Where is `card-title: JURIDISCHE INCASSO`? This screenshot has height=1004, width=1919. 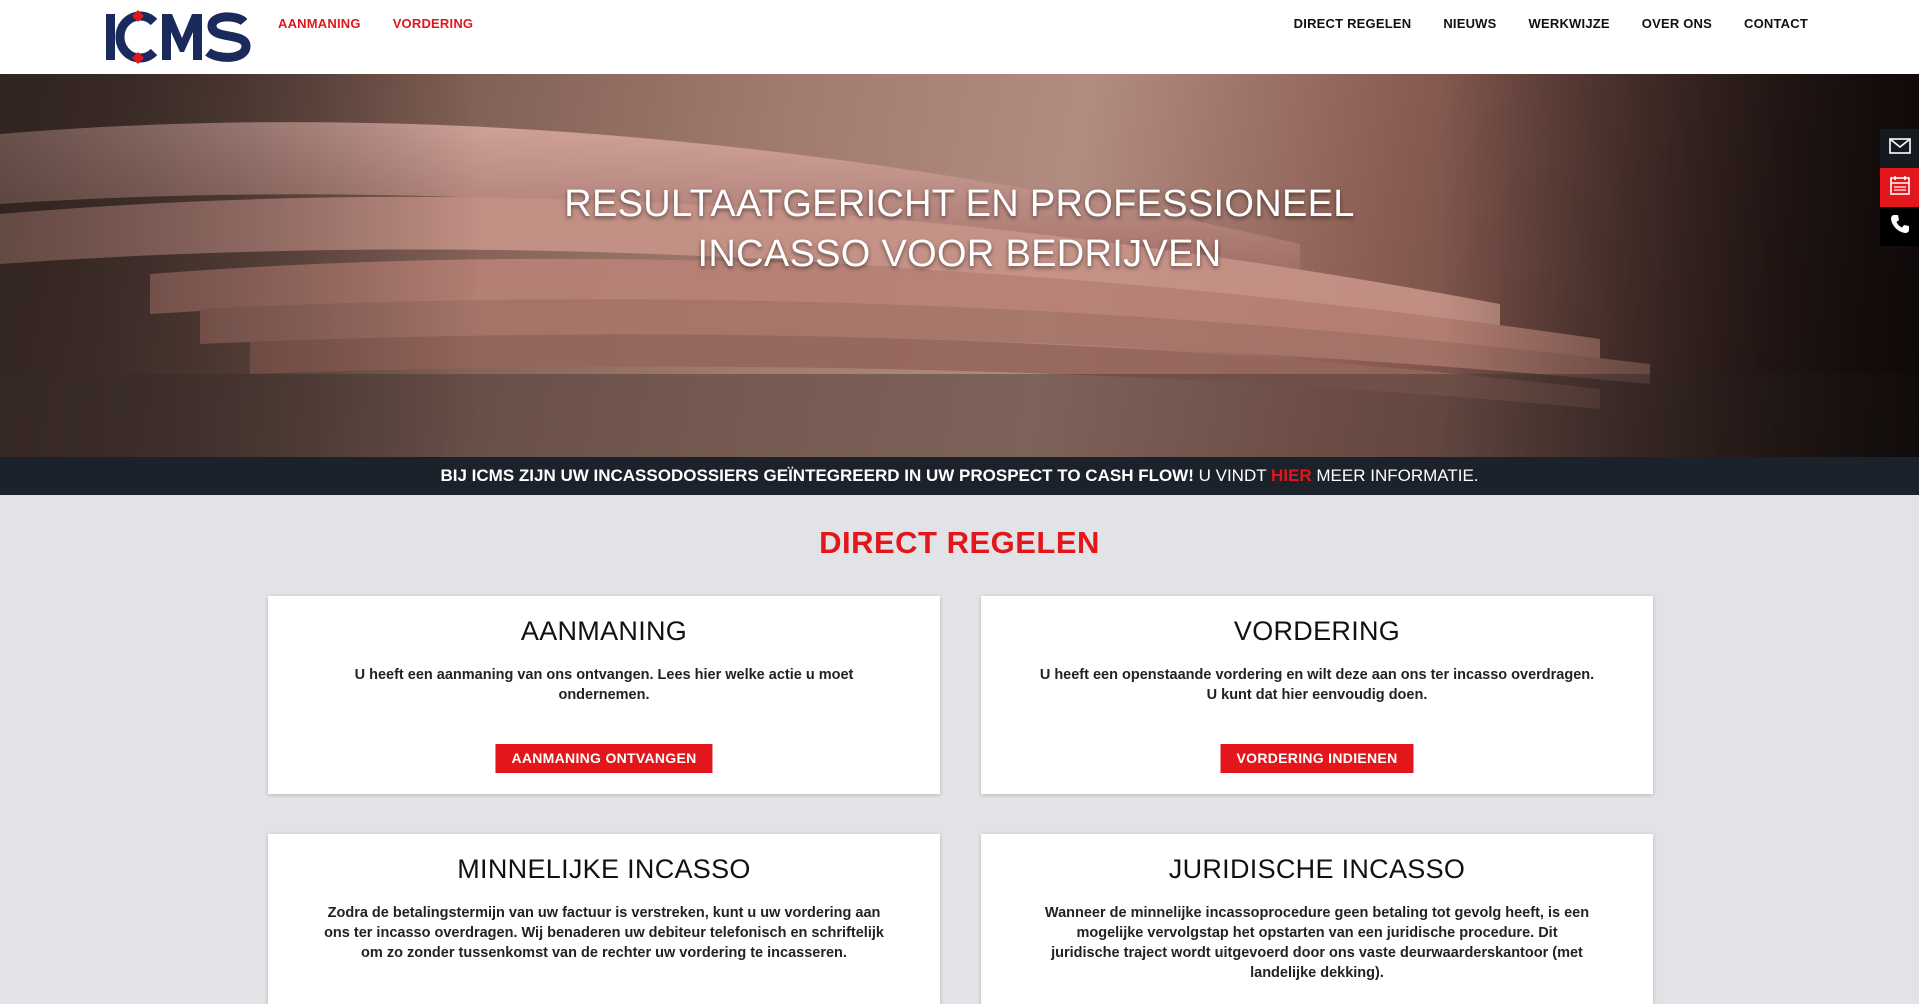 card-title: JURIDISCHE INCASSO is located at coordinates (1317, 869).